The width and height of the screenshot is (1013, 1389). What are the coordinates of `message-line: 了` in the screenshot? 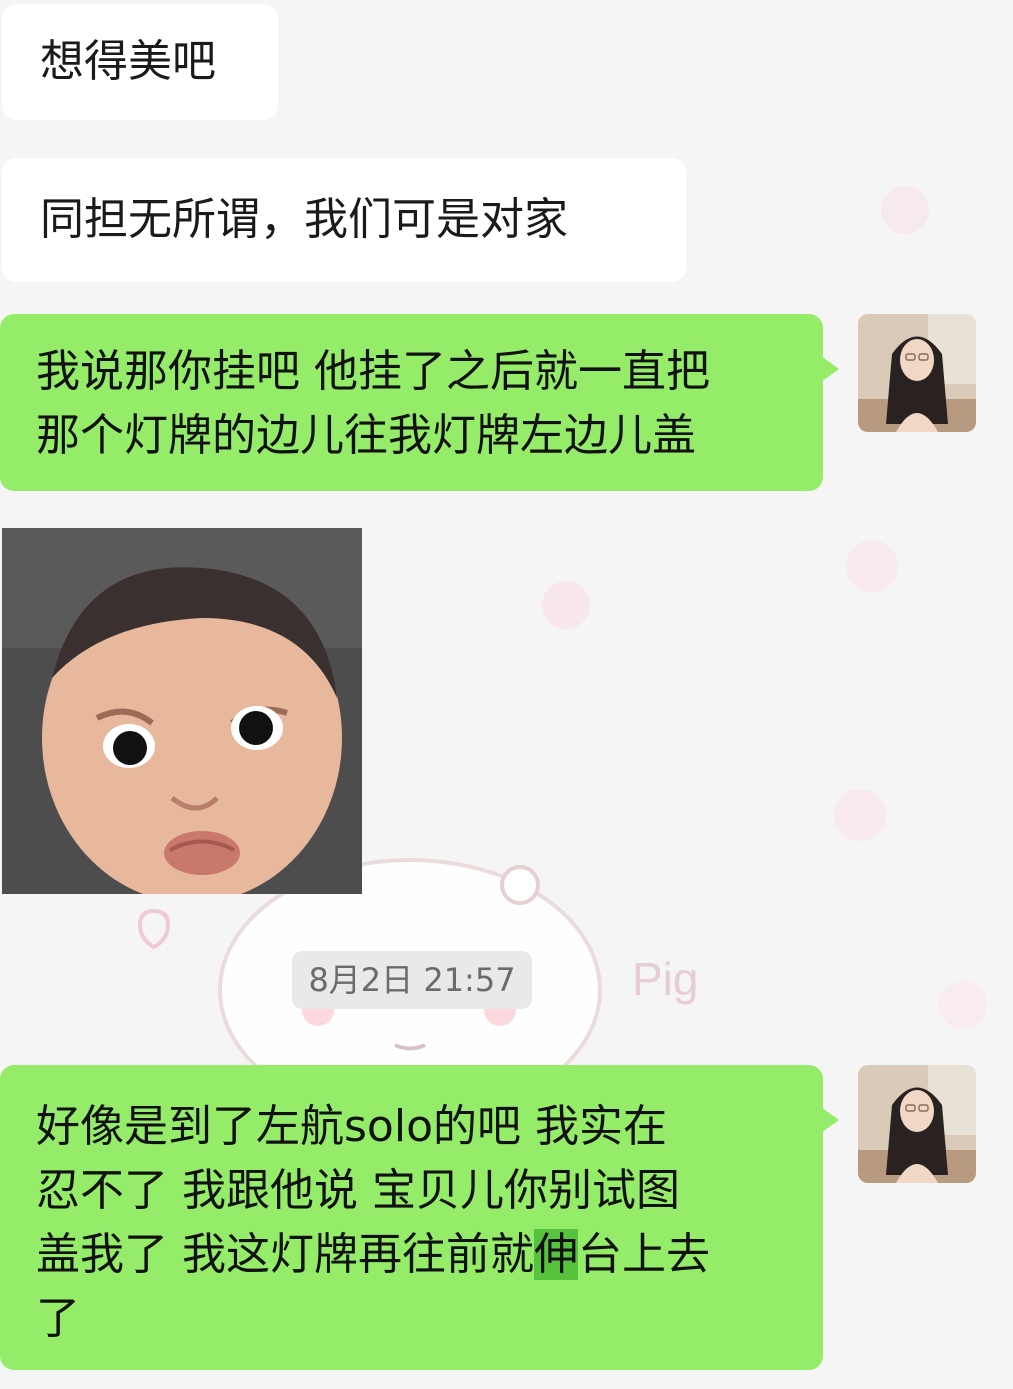 It's located at (58, 1318).